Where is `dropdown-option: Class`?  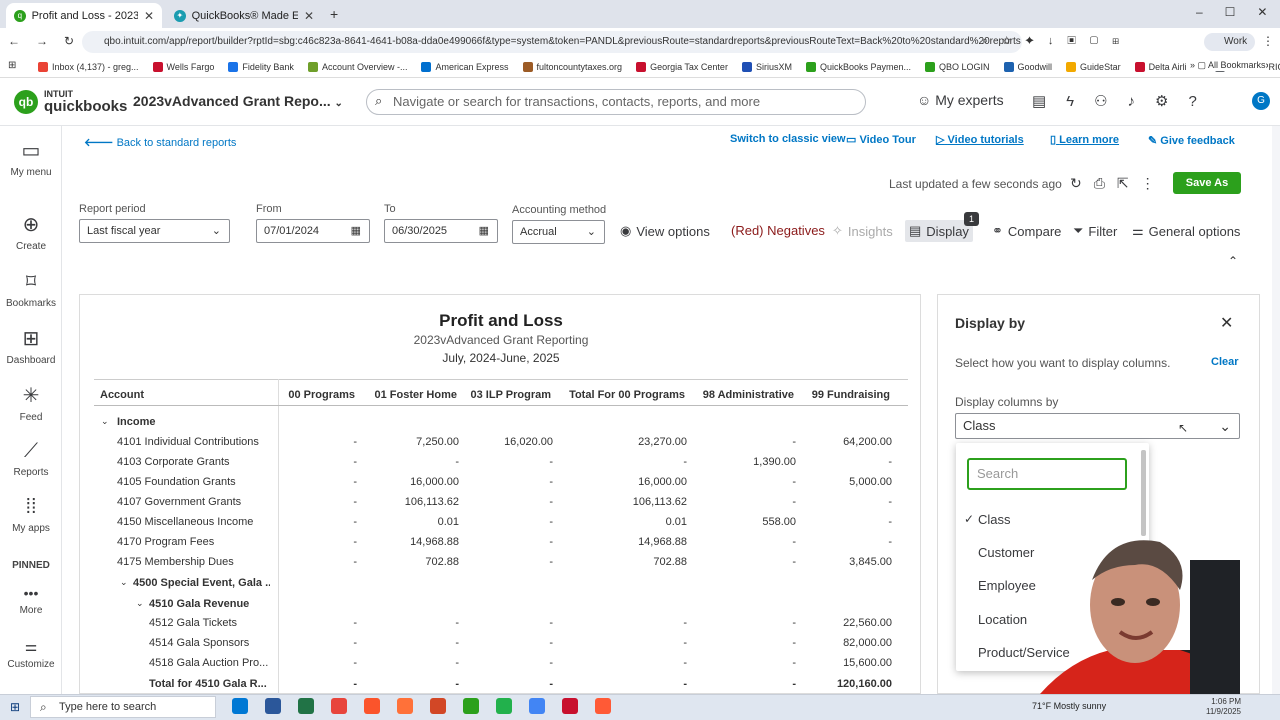
dropdown-option: Class is located at coordinates (994, 519).